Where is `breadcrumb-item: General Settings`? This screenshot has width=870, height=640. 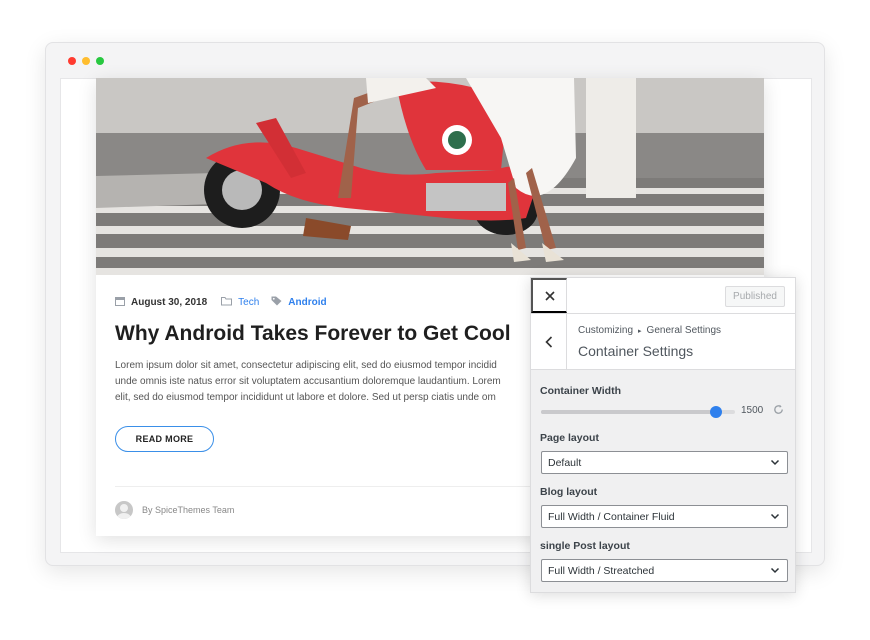
breadcrumb-item: General Settings is located at coordinates (684, 330).